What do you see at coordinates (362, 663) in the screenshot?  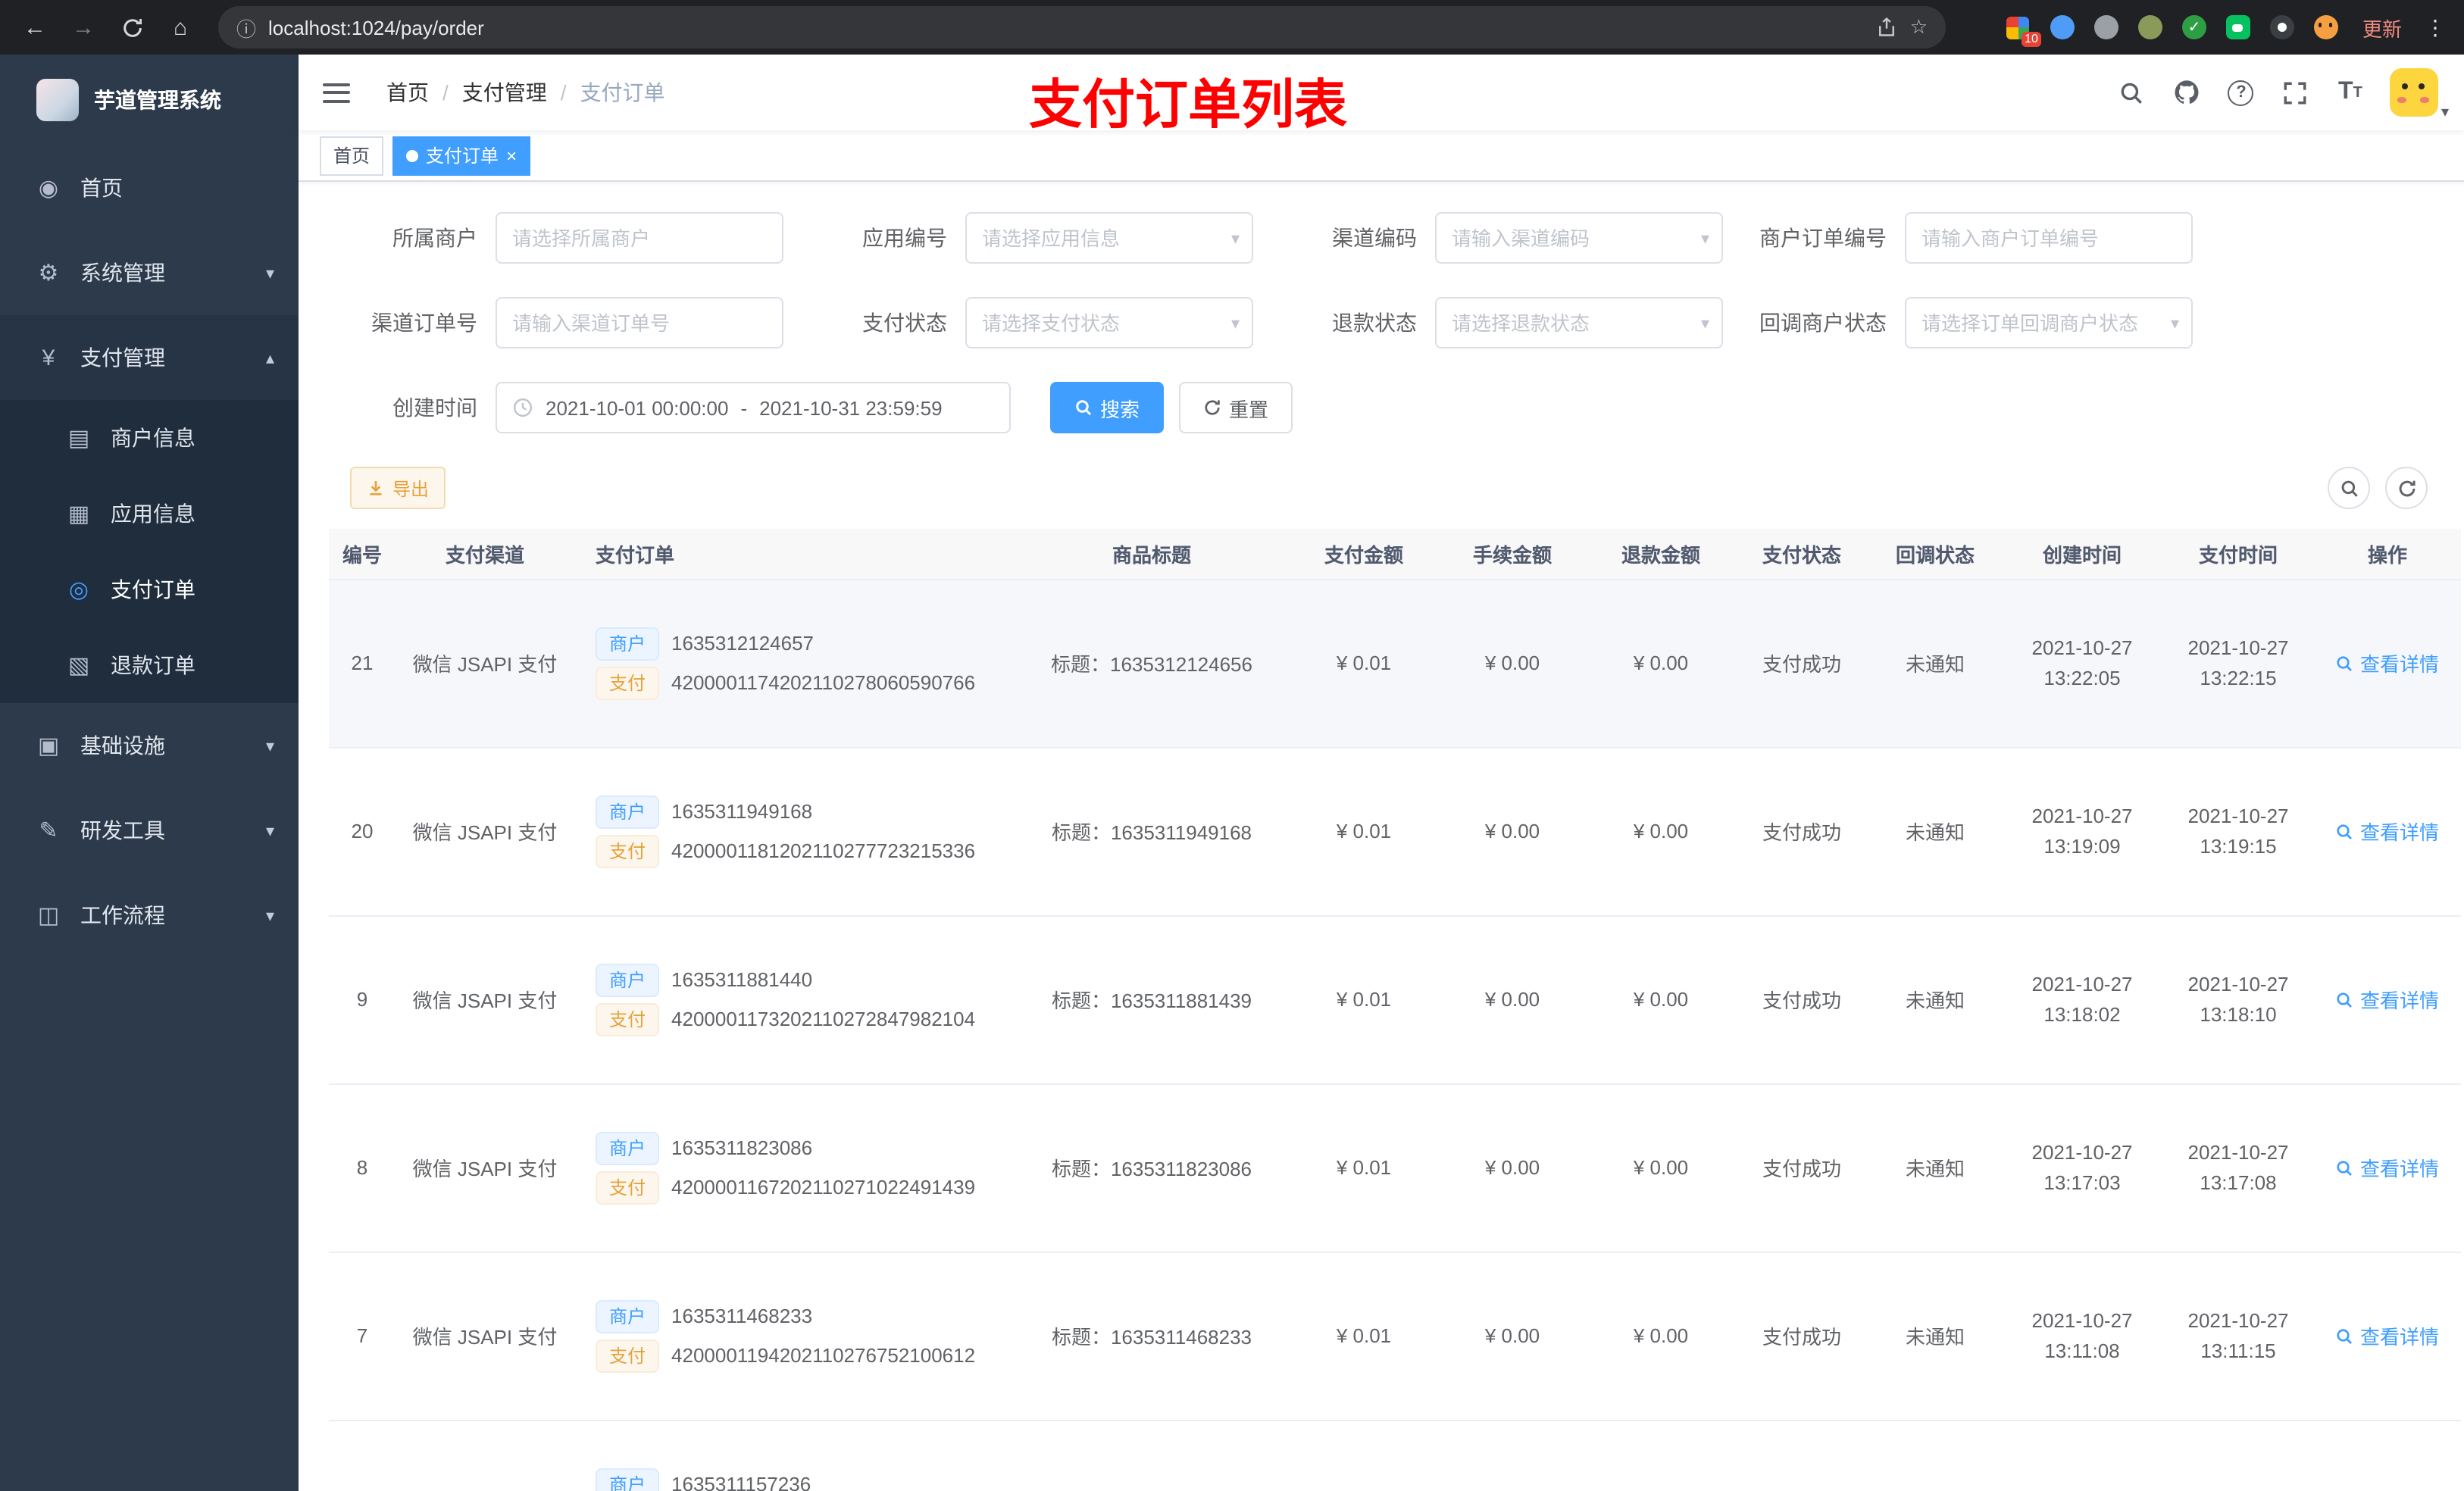 I see `order-id: 21` at bounding box center [362, 663].